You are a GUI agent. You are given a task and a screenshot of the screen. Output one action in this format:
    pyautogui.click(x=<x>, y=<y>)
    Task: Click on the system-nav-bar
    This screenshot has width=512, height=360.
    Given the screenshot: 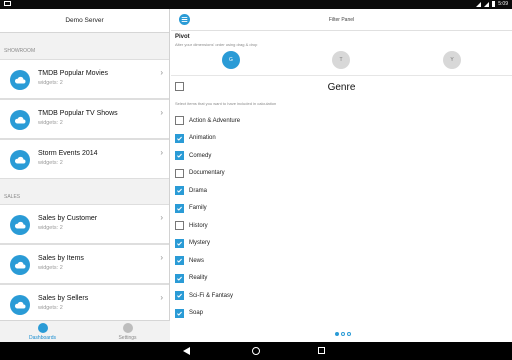 What is the action you would take?
    pyautogui.click(x=256, y=351)
    